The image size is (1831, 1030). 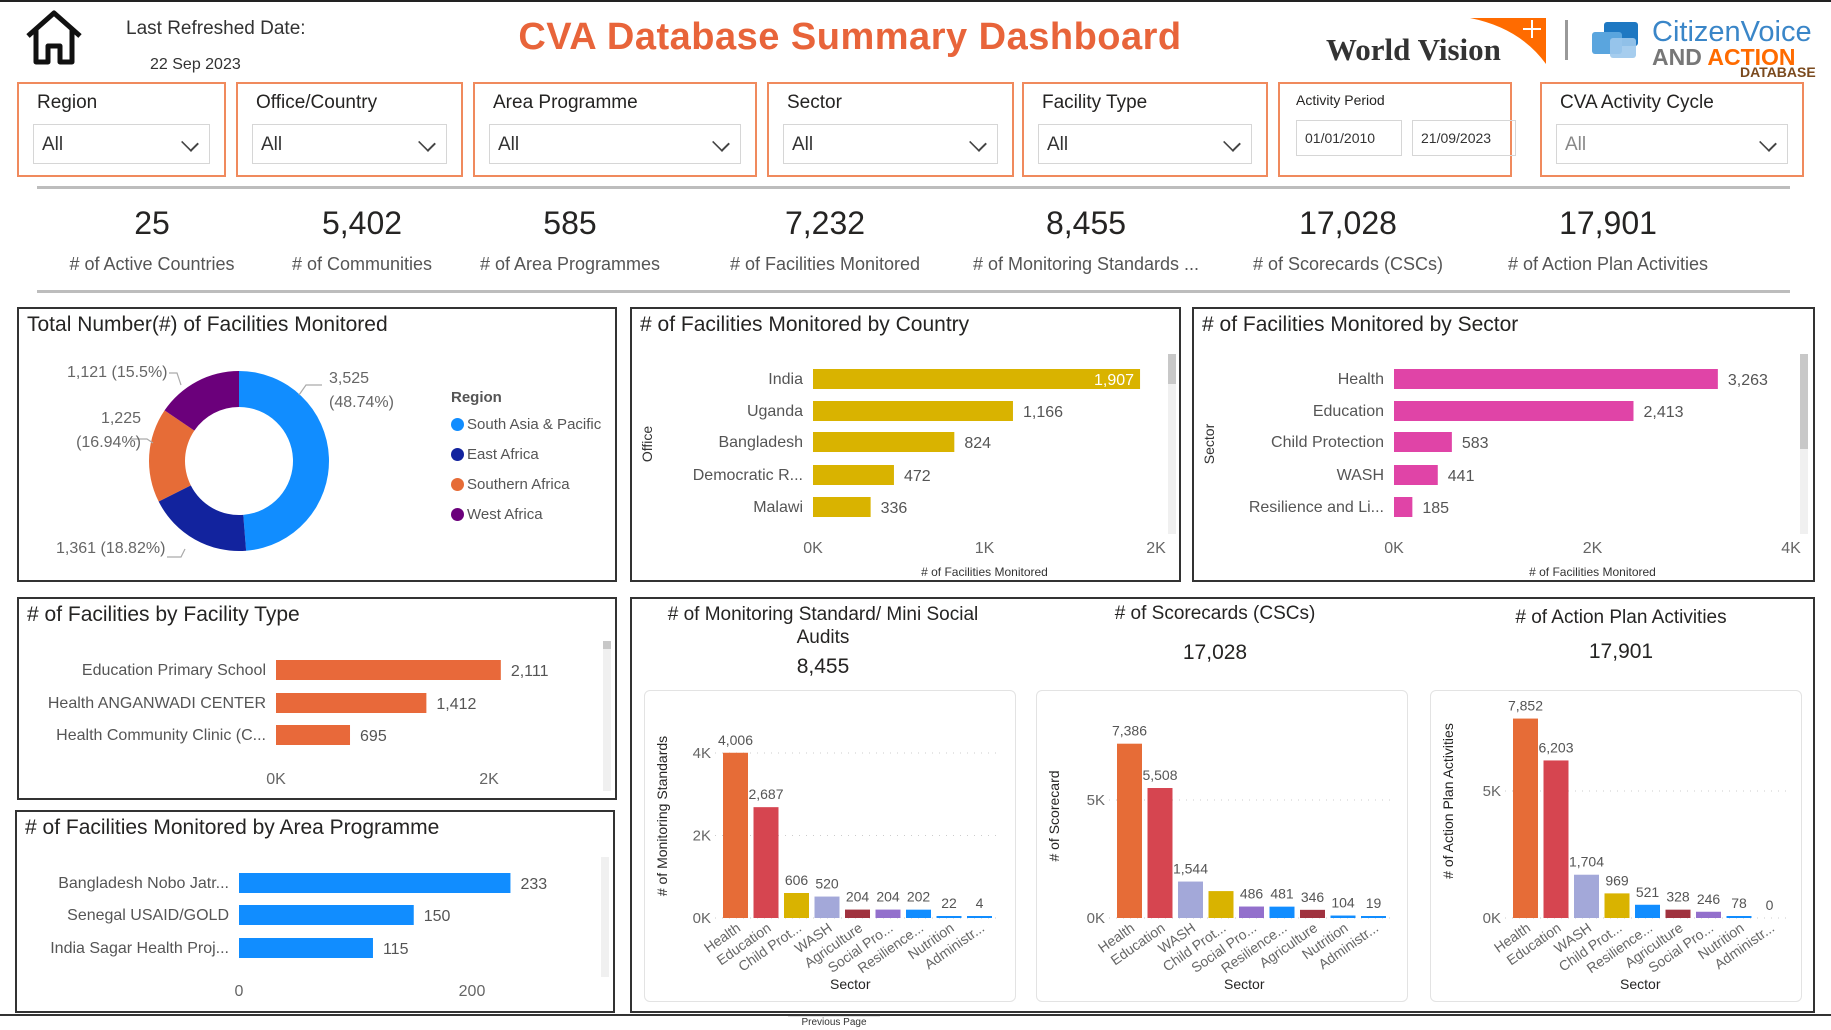 I want to click on scorecards-title: # of Scorecards (CSCs), so click(x=1215, y=613).